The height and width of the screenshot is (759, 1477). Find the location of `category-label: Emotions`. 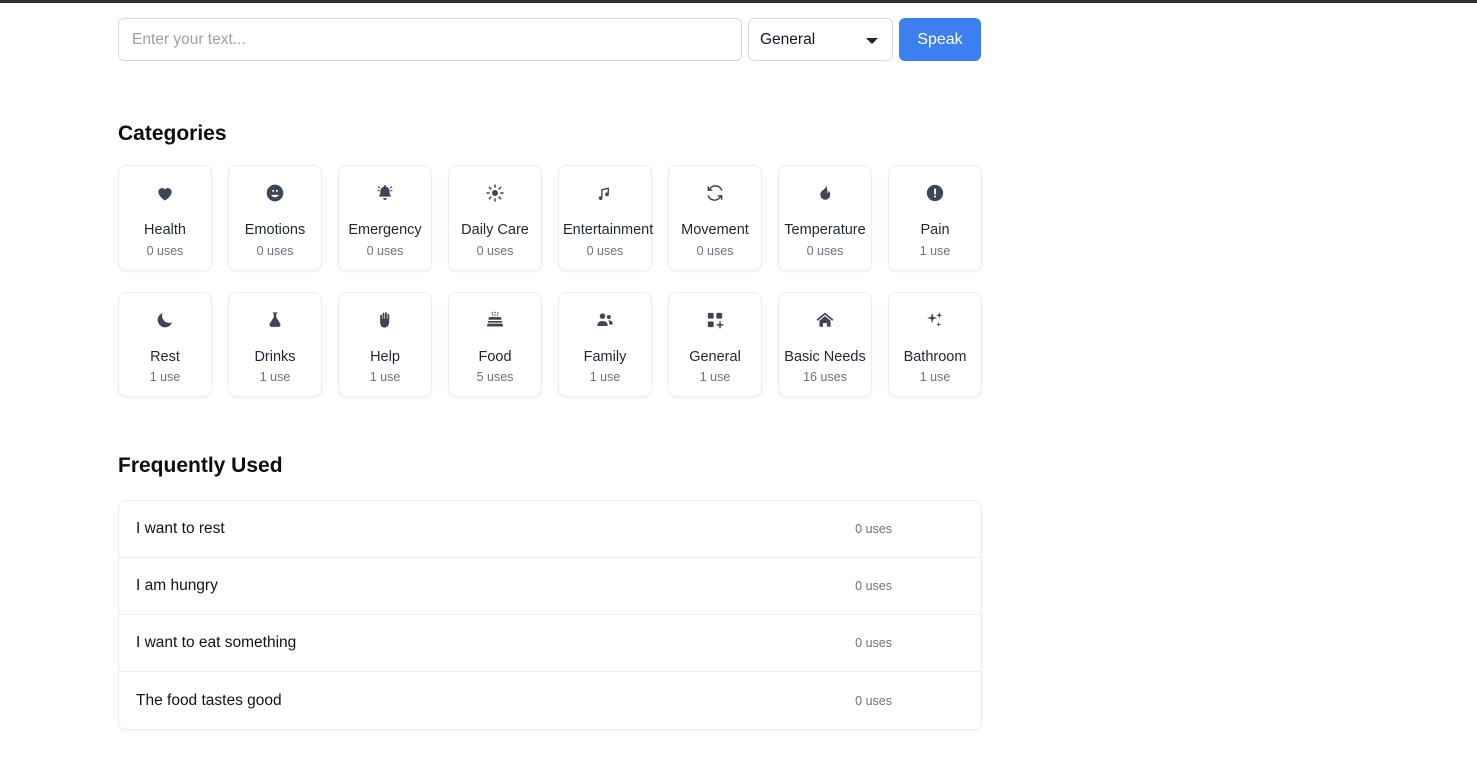

category-label: Emotions is located at coordinates (275, 230).